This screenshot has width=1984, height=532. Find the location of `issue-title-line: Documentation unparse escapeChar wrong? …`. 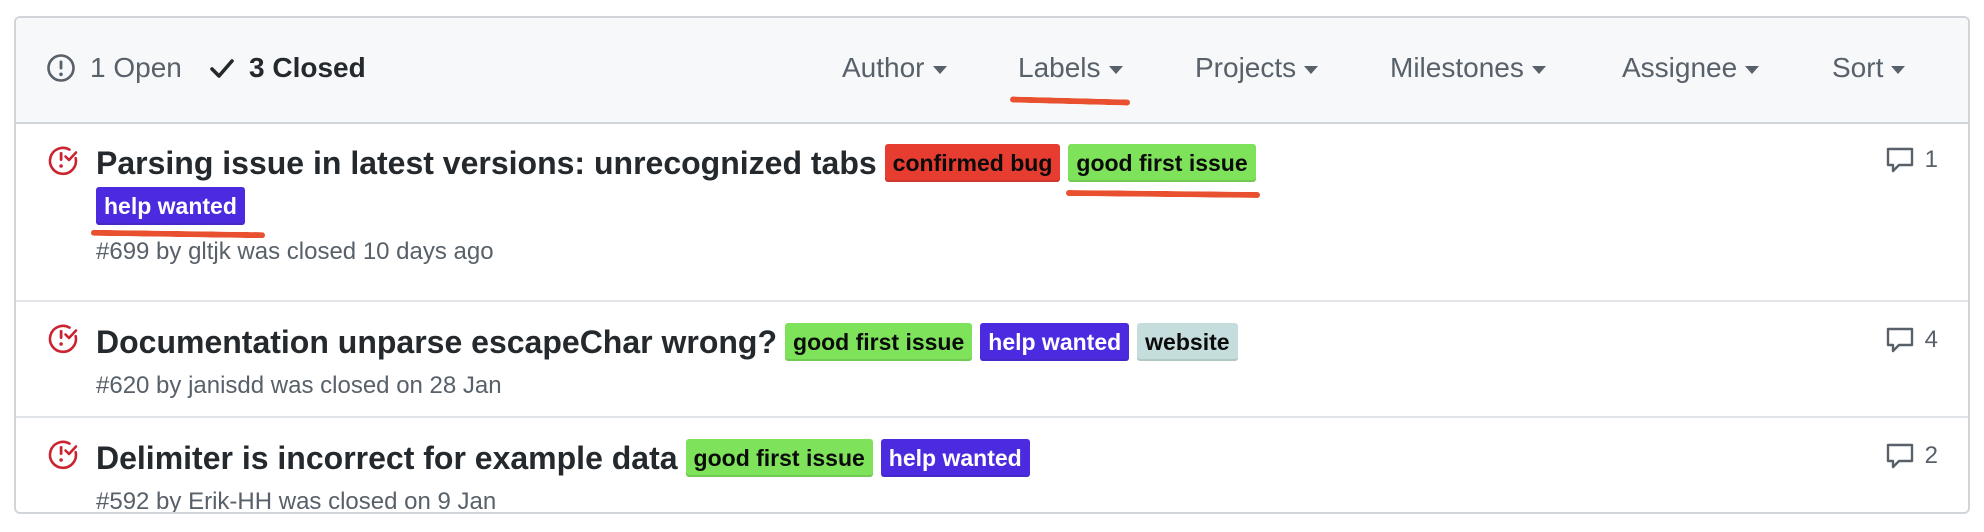

issue-title-line: Documentation unparse escapeChar wrong? … is located at coordinates (671, 342).